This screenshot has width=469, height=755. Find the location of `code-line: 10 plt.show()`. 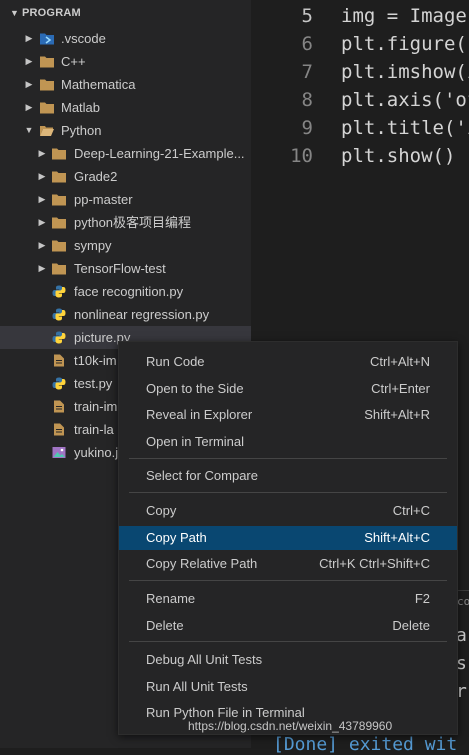

code-line: 10 plt.show() is located at coordinates (360, 156).